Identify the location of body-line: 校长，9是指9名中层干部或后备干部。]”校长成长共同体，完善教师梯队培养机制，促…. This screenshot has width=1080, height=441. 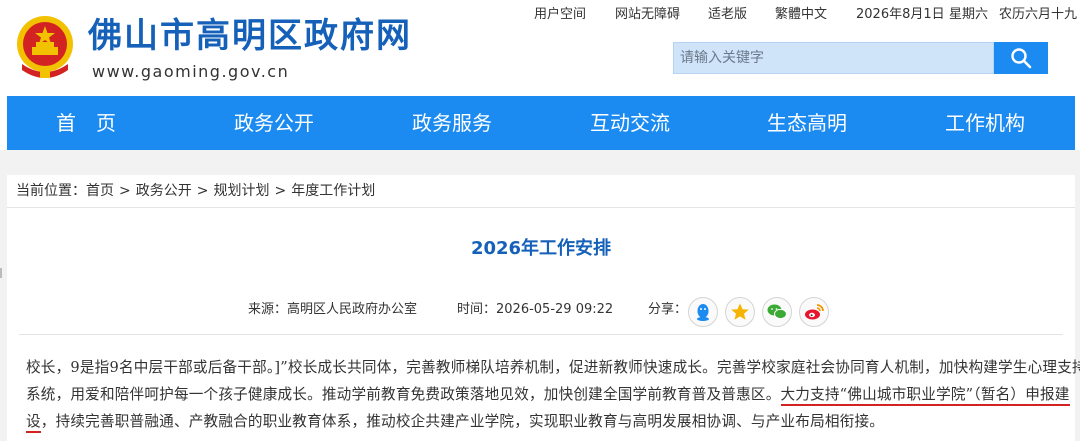
(553, 367).